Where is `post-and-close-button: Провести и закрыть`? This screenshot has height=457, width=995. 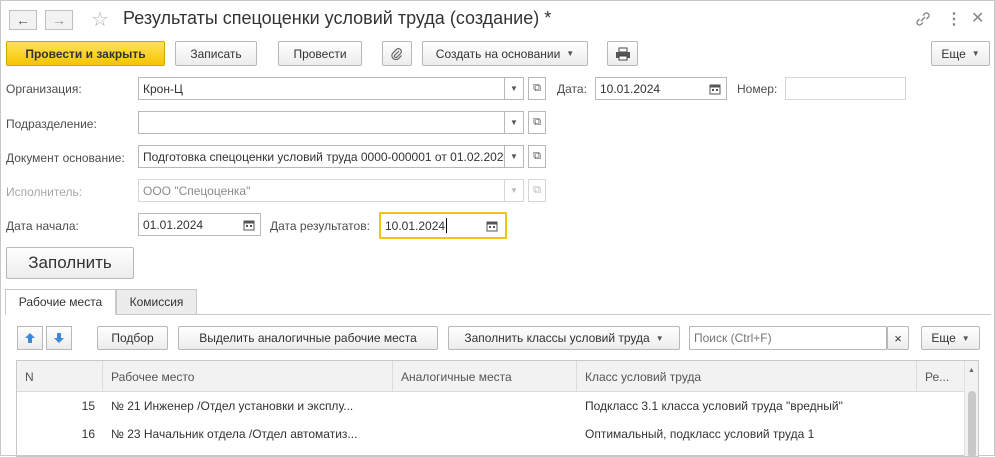 post-and-close-button: Провести и закрыть is located at coordinates (85, 53).